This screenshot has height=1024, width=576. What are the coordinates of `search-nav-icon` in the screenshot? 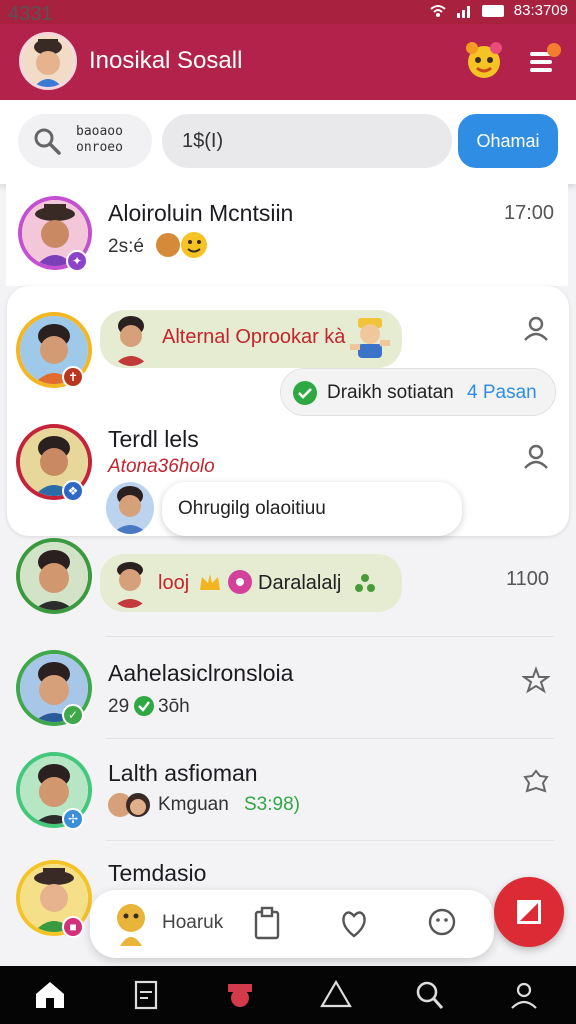 It's located at (430, 995).